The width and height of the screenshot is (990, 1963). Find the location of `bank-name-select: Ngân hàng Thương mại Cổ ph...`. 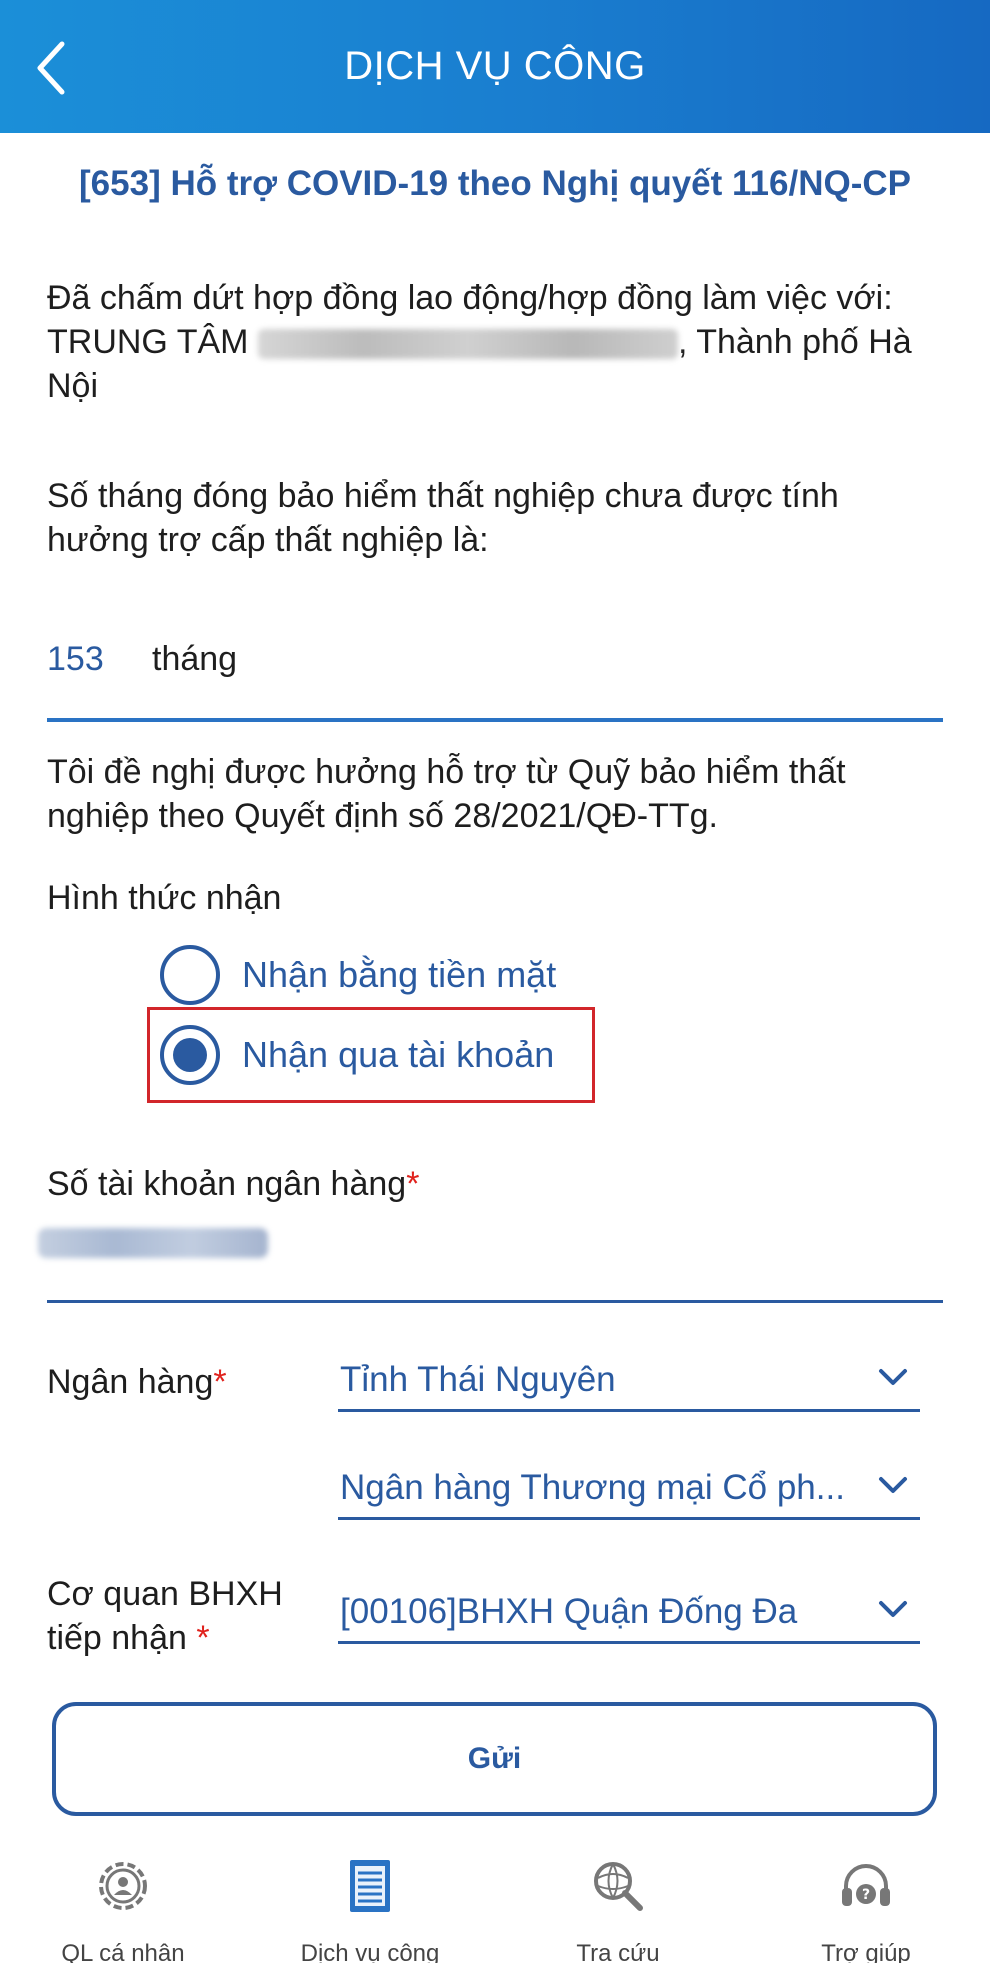

bank-name-select: Ngân hàng Thương mại Cổ ph... is located at coordinates (629, 1490).